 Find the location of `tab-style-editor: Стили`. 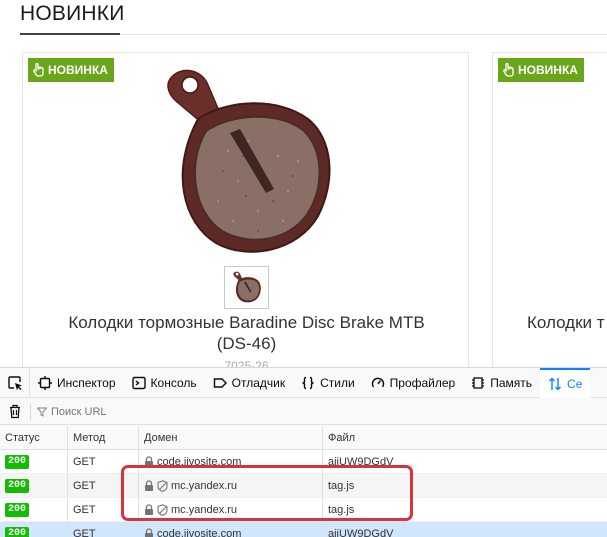

tab-style-editor: Стили is located at coordinates (328, 383).